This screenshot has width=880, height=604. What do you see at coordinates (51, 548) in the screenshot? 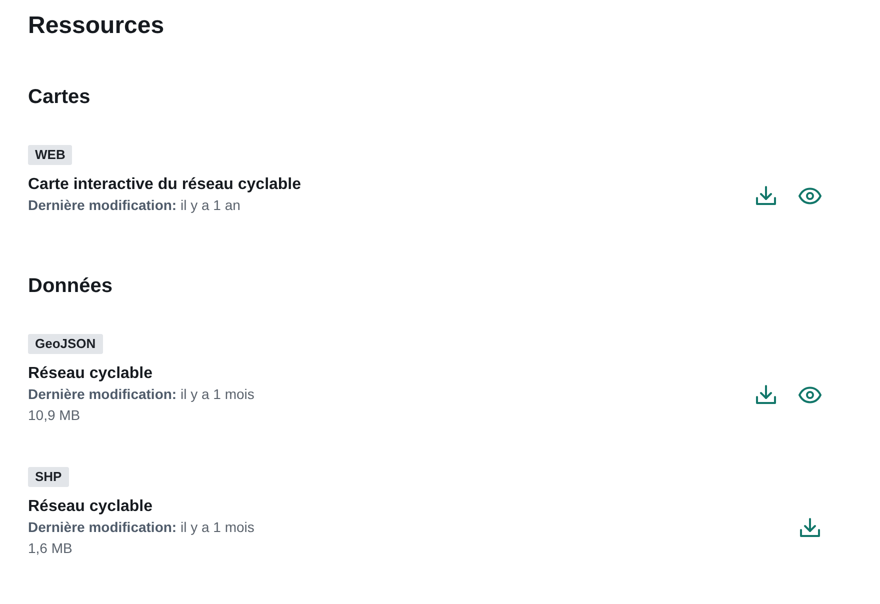
I see `file-size-text: 1,6 MB` at bounding box center [51, 548].